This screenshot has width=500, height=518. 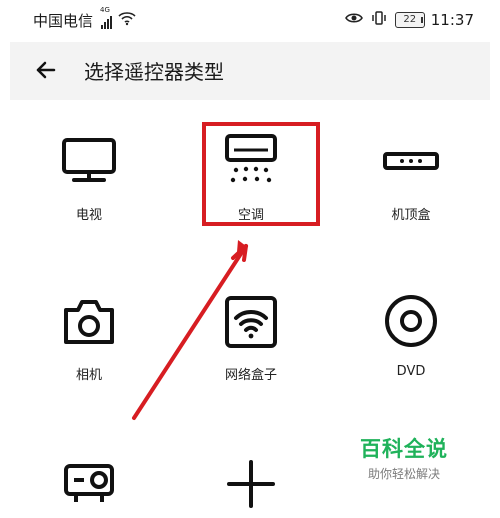 I want to click on signal-bars, so click(x=107, y=22).